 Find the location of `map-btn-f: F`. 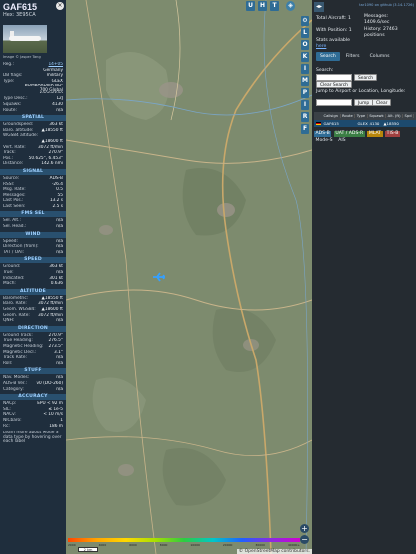

map-btn-f: F is located at coordinates (305, 129).